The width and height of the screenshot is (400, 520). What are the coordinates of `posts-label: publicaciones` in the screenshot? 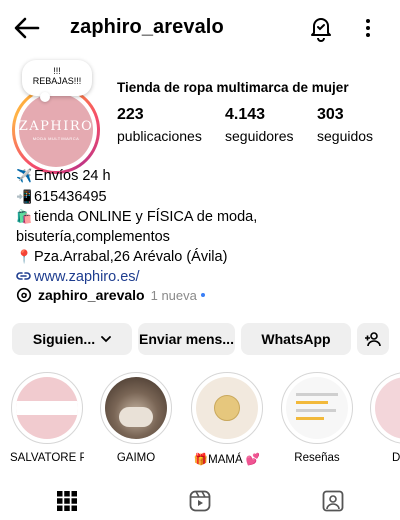 It's located at (159, 136).